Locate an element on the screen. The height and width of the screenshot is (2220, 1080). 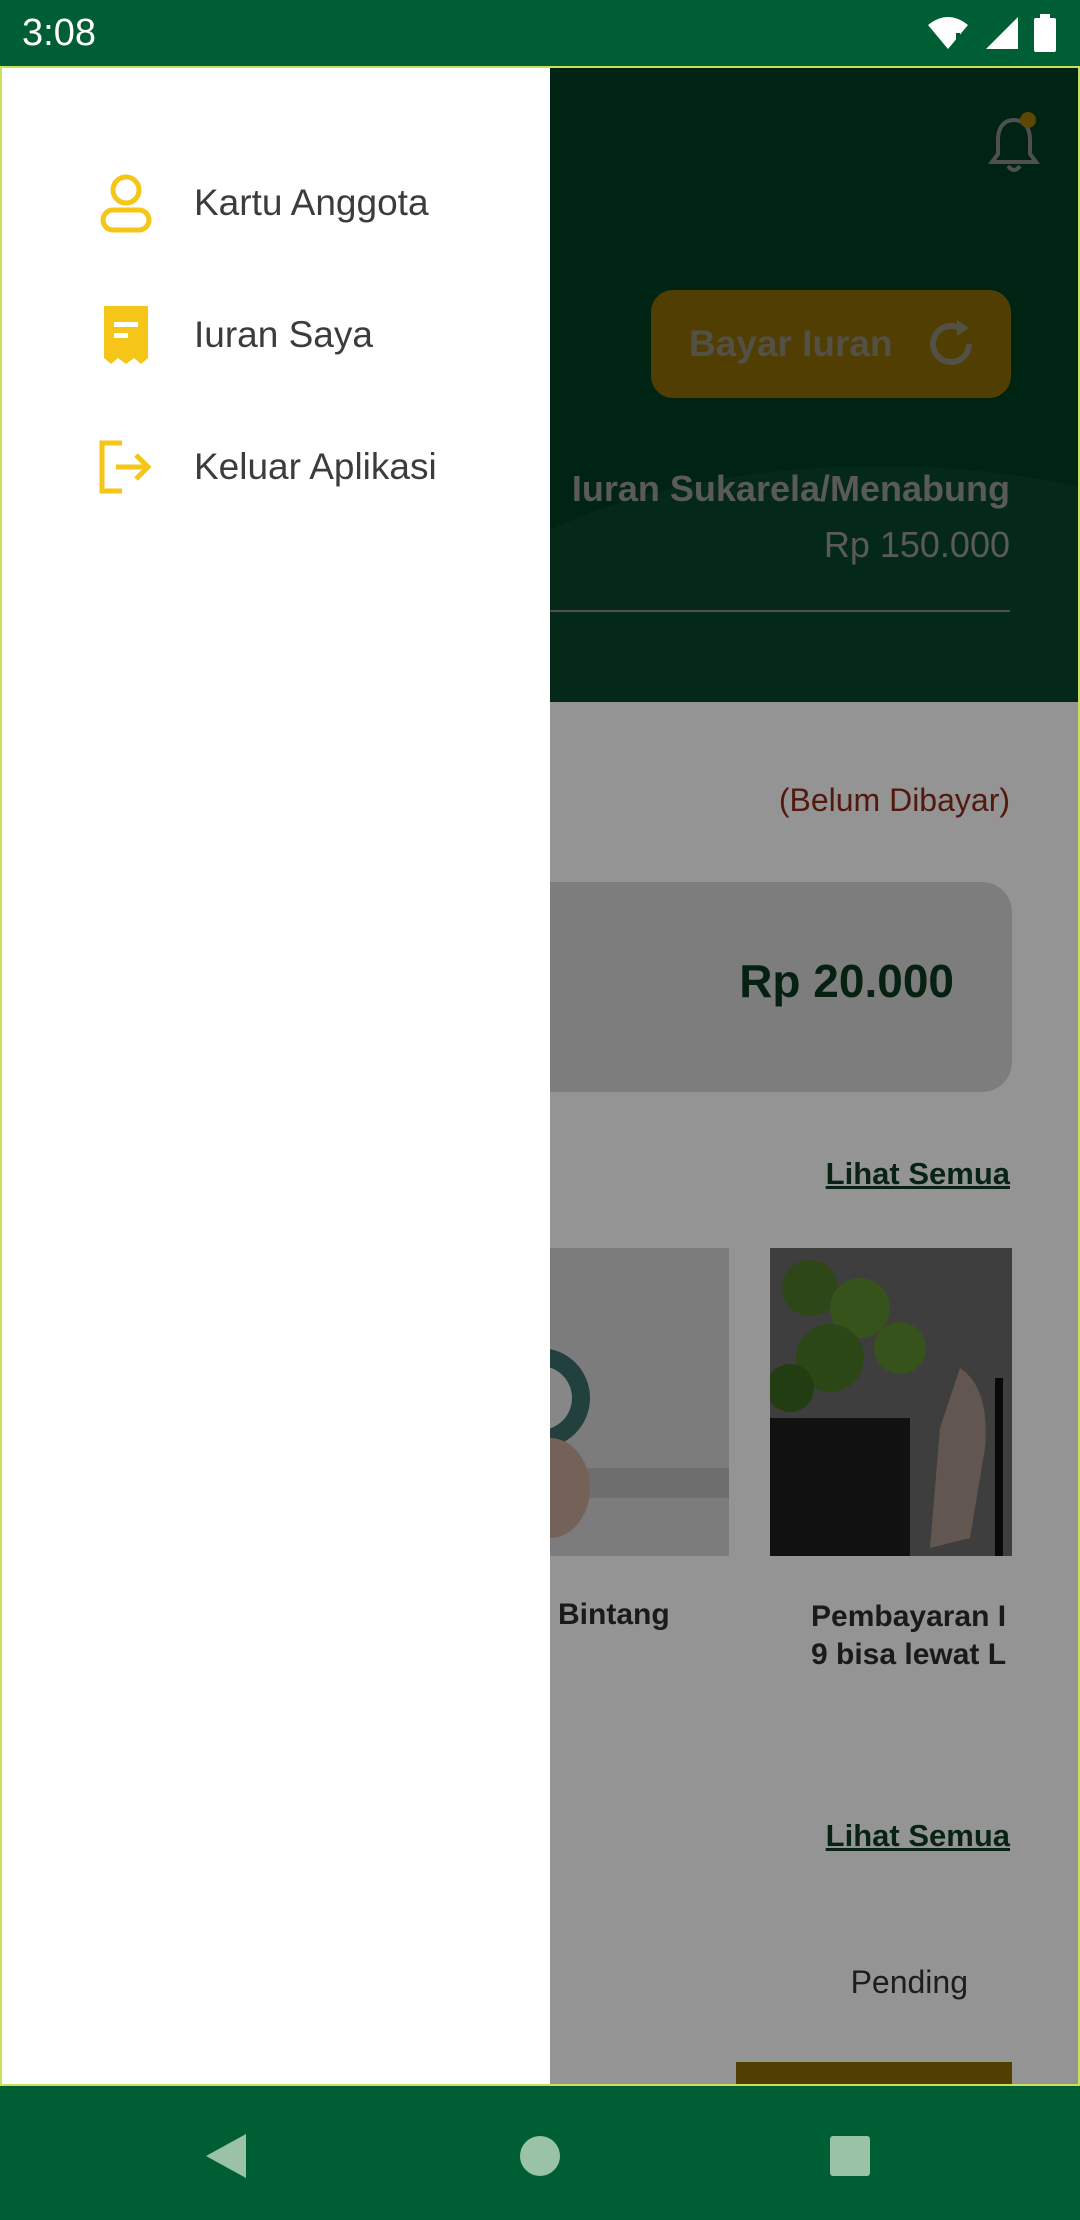
signal-icon is located at coordinates (1002, 33).